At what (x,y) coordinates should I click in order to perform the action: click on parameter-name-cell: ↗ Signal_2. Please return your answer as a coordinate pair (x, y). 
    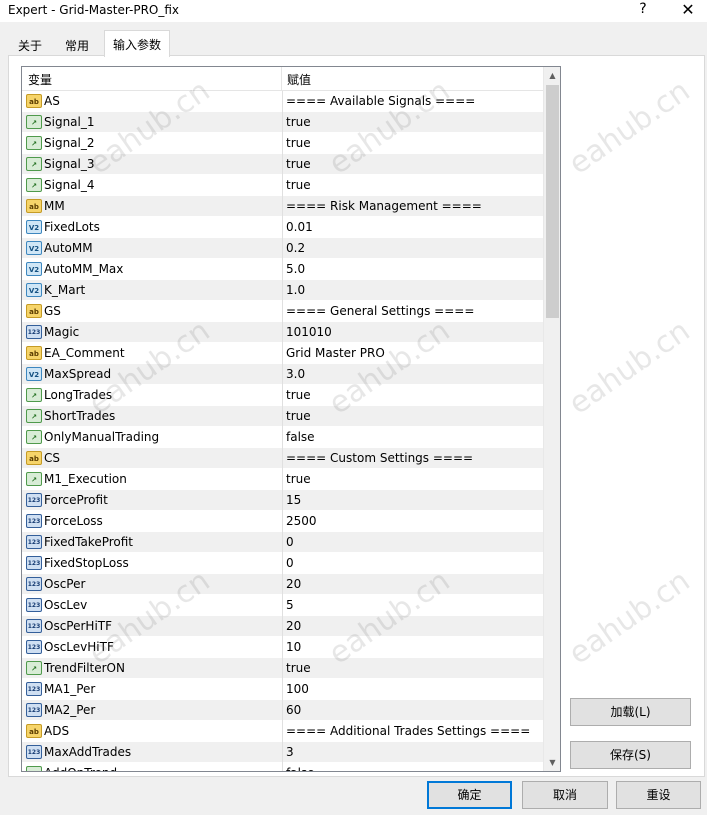
    Looking at the image, I should click on (151, 143).